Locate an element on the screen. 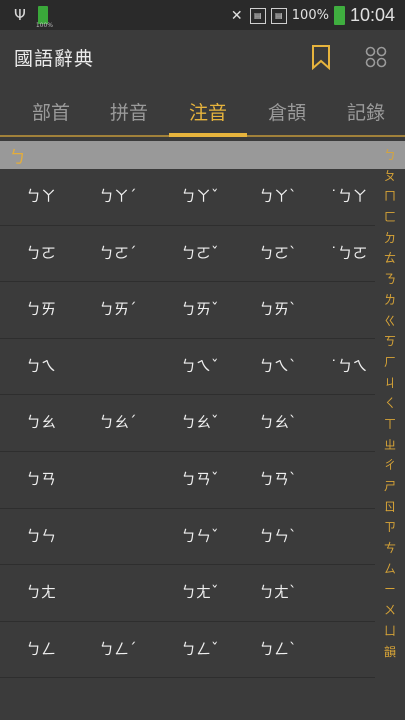 Image resolution: width=405 pixels, height=720 pixels. list-row: ㄅㄞ ㄅㄞˊ ㄅㄞˇ ㄅㄞˋ is located at coordinates (187, 310).